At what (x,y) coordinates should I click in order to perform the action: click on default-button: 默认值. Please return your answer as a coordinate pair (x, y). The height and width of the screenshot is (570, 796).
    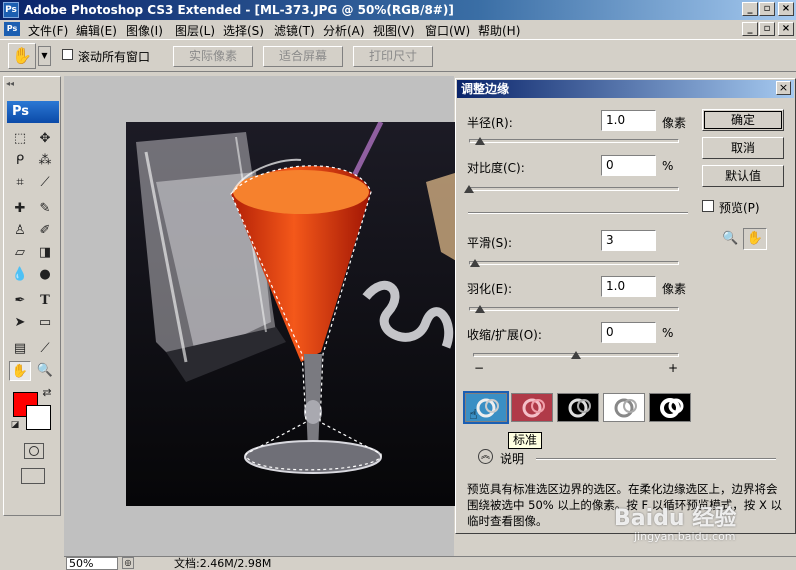
    Looking at the image, I should click on (743, 176).